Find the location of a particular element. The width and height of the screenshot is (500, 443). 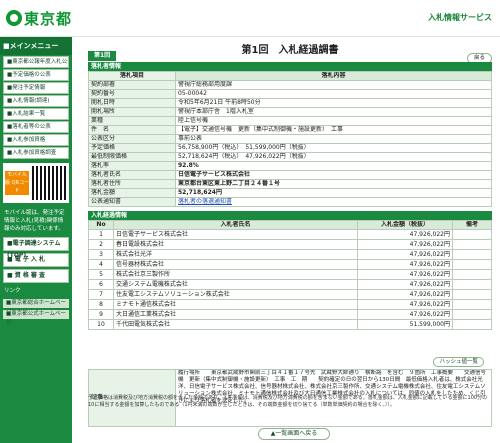

row-label: 落札者住所 is located at coordinates (132, 184).